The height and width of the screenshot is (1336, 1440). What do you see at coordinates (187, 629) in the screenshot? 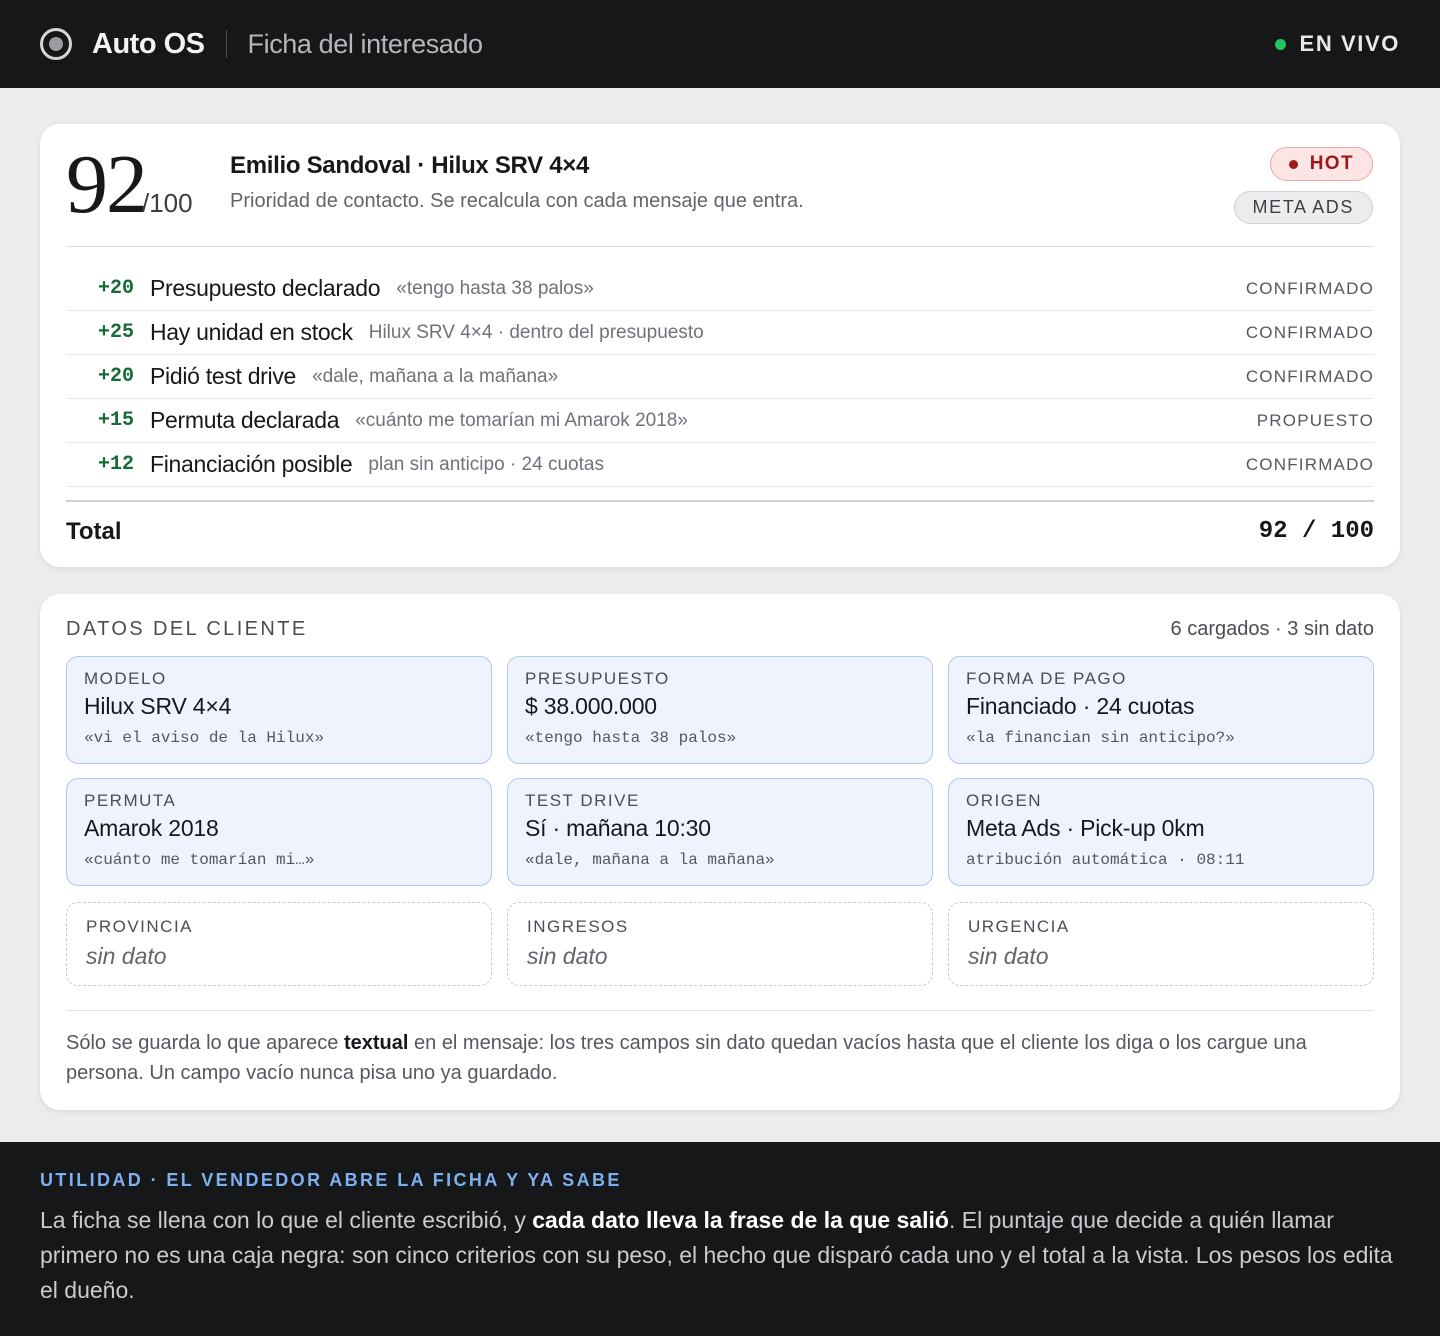
I see `section-title: DATOS DEL CLIENTE` at bounding box center [187, 629].